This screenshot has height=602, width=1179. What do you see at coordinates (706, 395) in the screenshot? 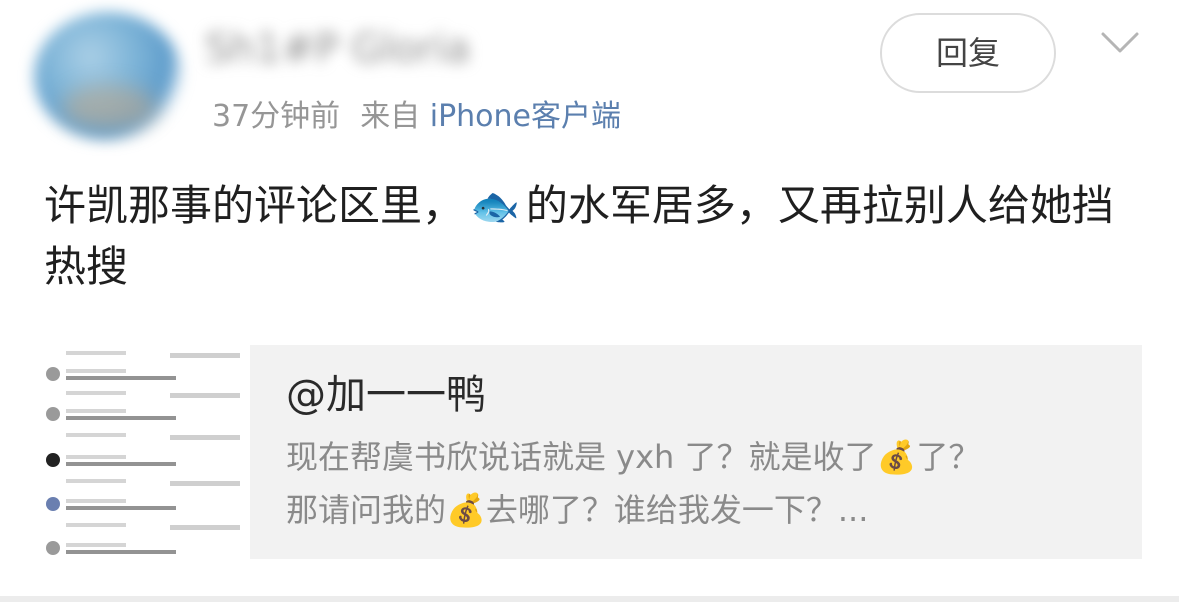
I see `quoted-username: @加一一鸭` at bounding box center [706, 395].